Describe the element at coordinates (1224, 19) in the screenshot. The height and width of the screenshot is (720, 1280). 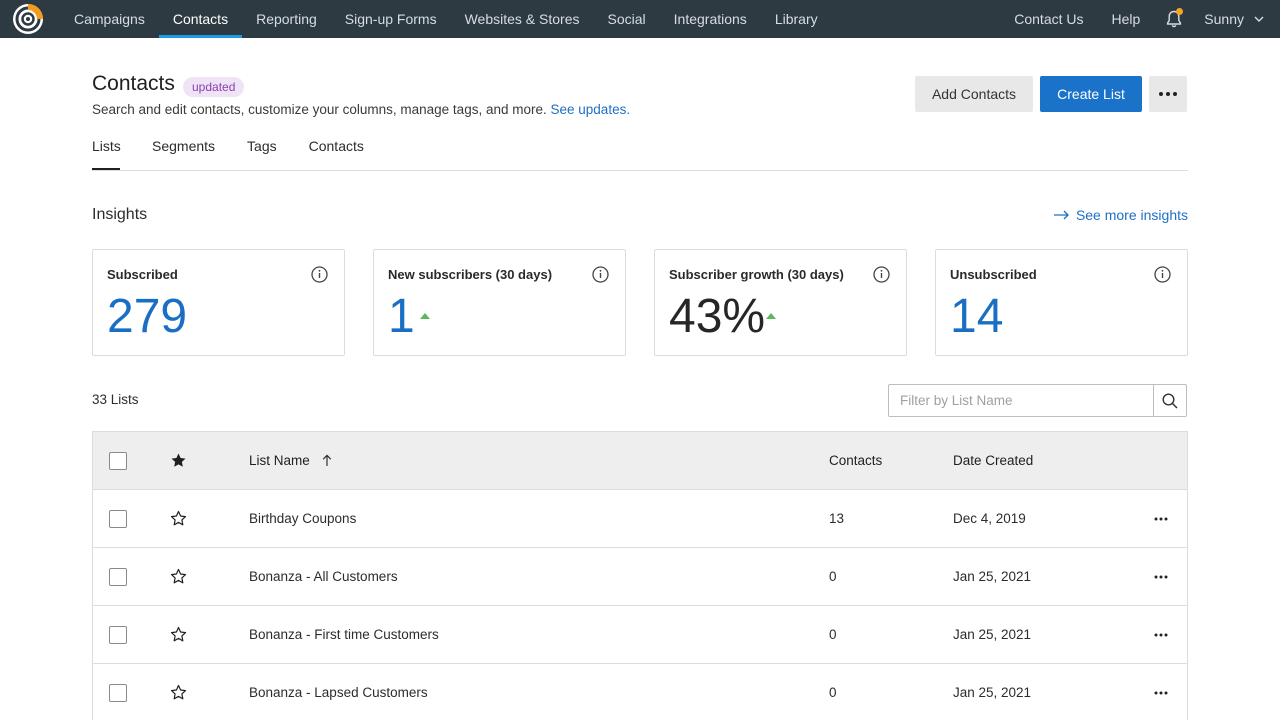
I see `user-name: Sunny` at that location.